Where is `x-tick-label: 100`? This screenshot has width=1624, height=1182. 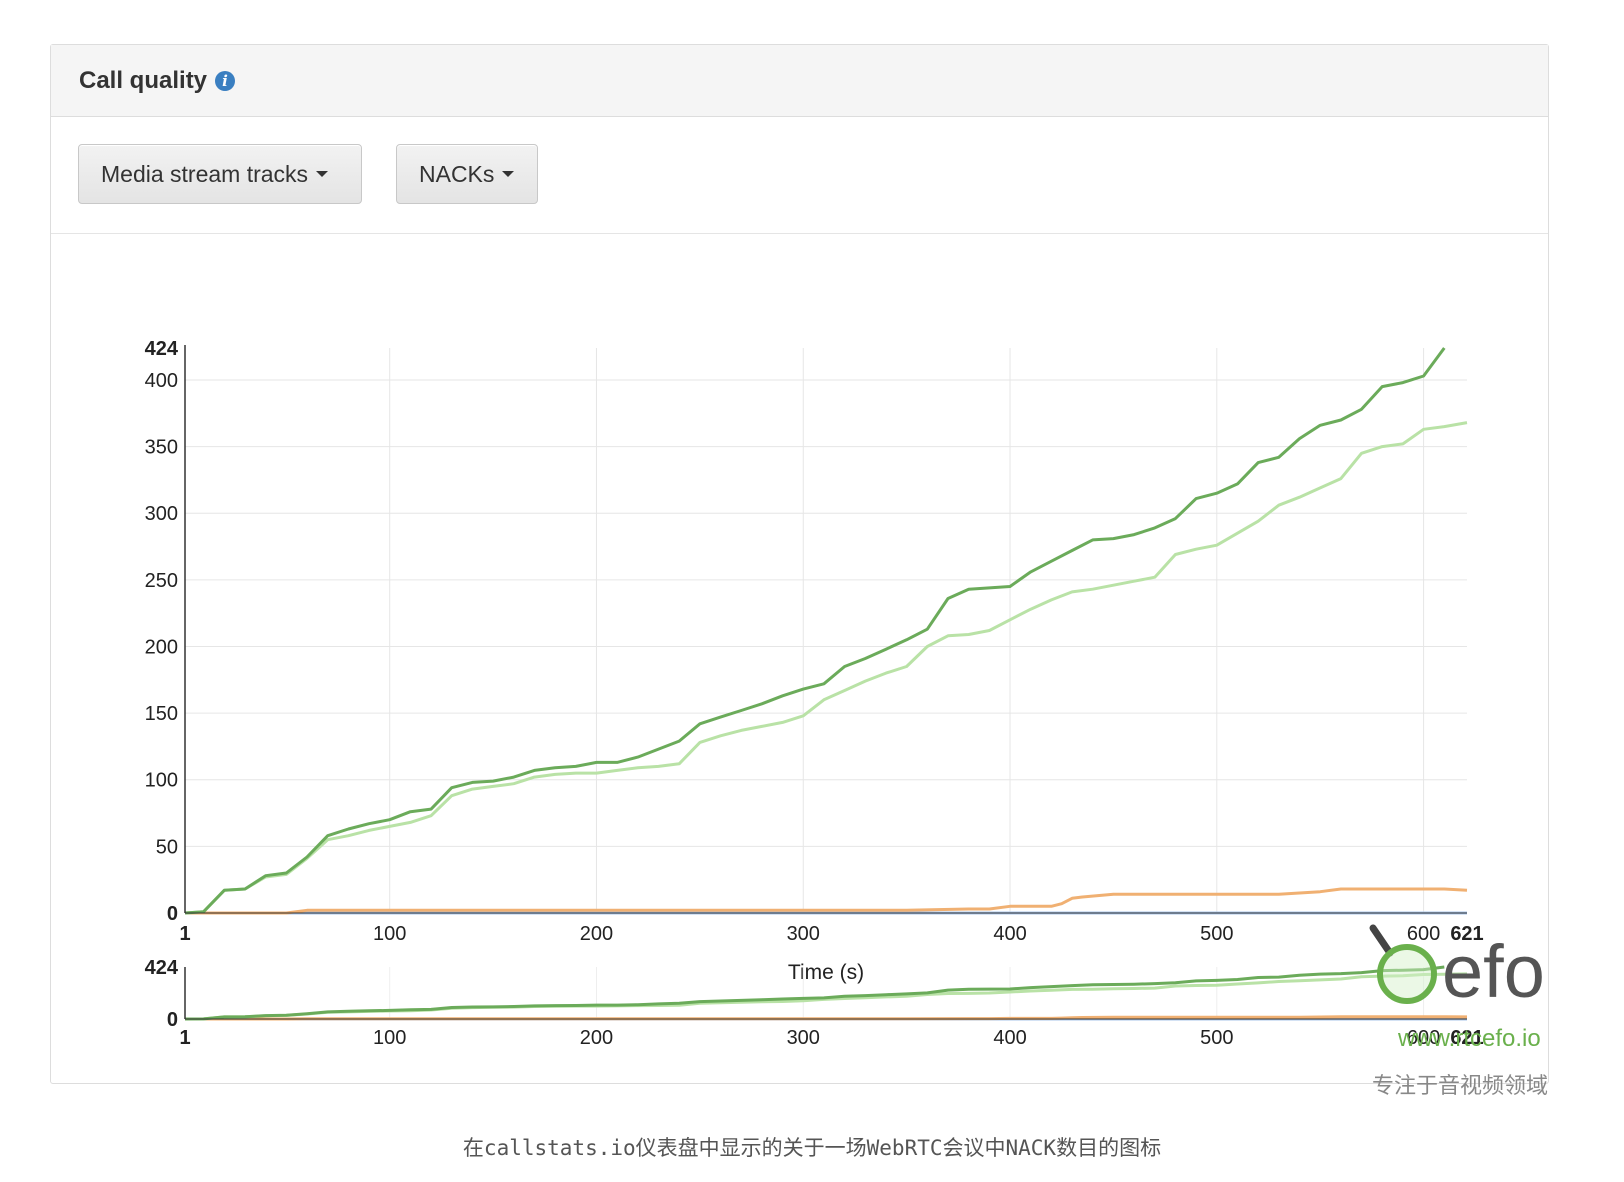
x-tick-label: 100 is located at coordinates (389, 934).